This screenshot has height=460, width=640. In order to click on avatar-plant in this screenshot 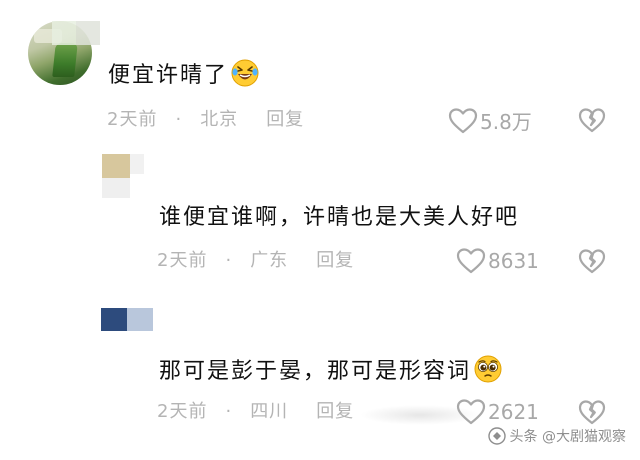, I will do `click(65, 60)`.